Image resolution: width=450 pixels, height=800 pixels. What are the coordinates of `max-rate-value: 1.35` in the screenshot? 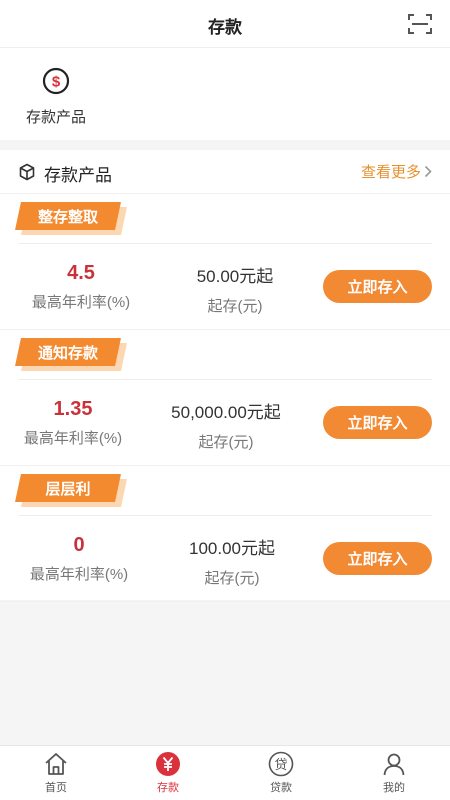 It's located at (73, 409).